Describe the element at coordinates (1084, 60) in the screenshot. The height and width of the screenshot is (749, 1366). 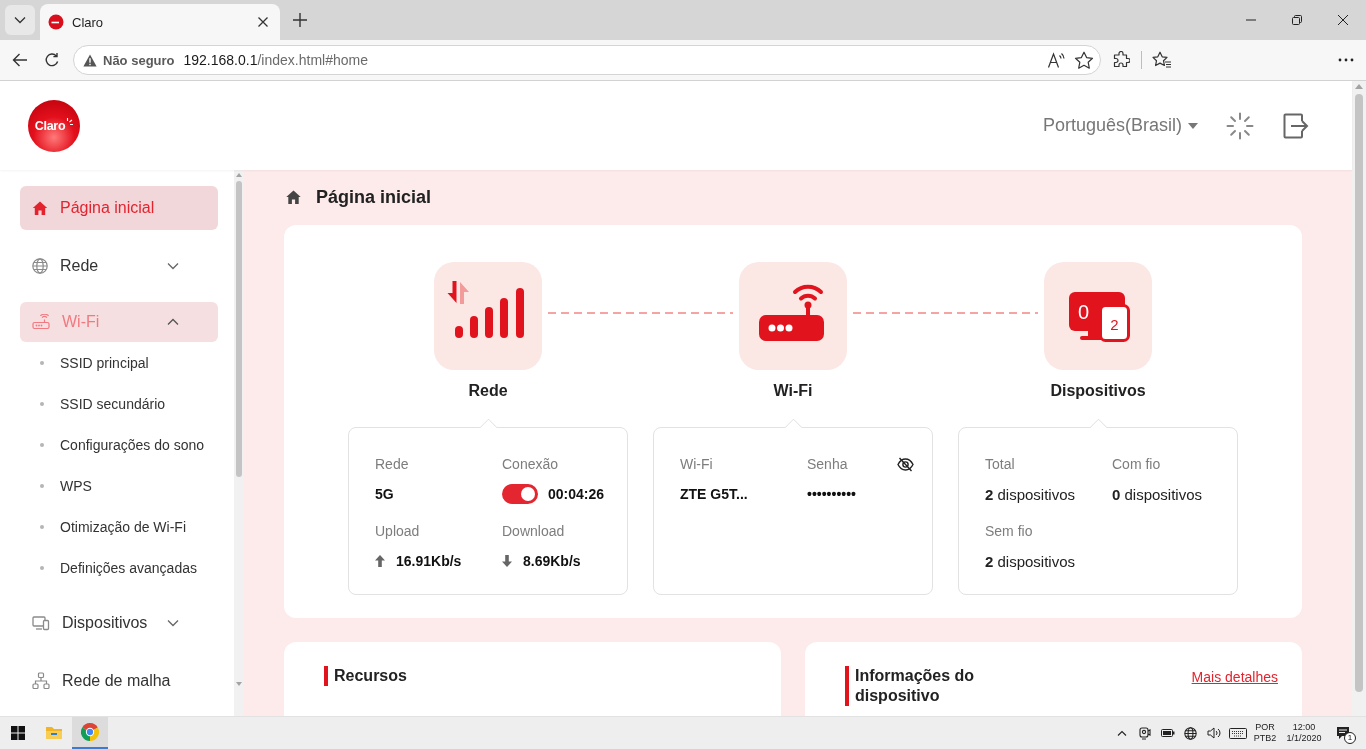
I see `star-icon` at that location.